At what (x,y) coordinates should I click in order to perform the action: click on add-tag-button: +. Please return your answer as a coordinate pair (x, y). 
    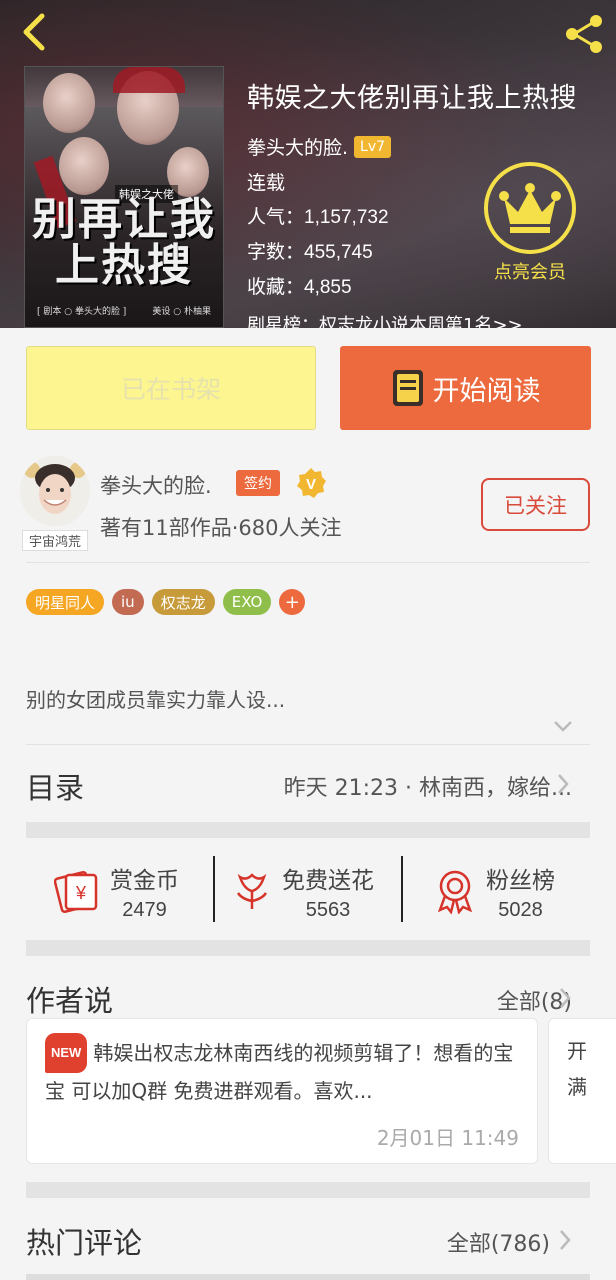
    Looking at the image, I should click on (292, 602).